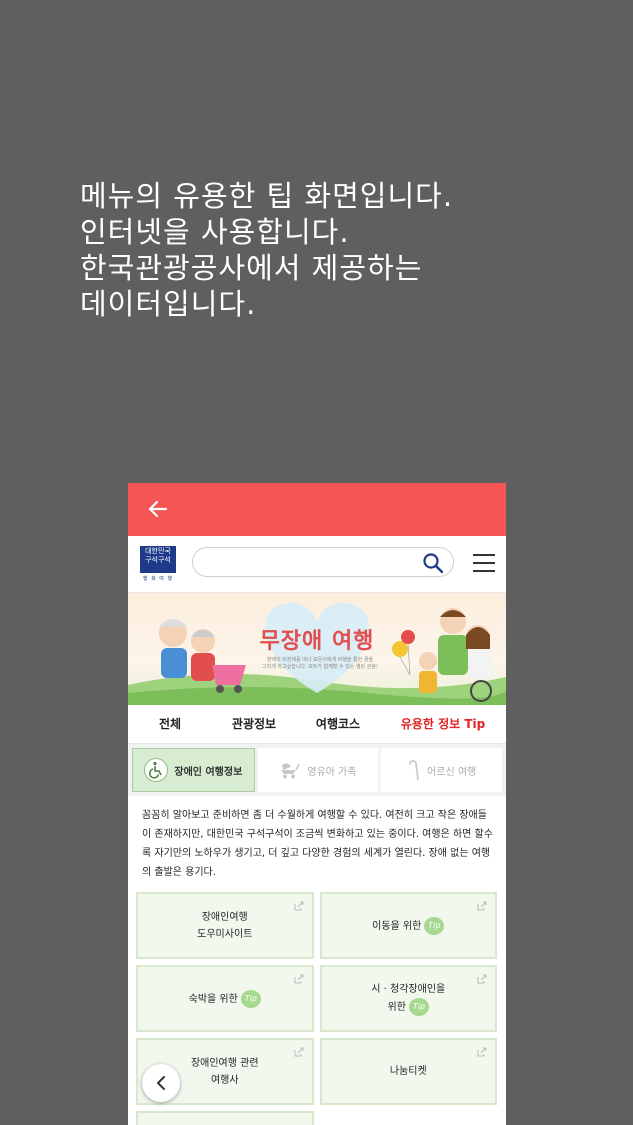 This screenshot has height=1125, width=633. I want to click on wheelchair-icon, so click(156, 770).